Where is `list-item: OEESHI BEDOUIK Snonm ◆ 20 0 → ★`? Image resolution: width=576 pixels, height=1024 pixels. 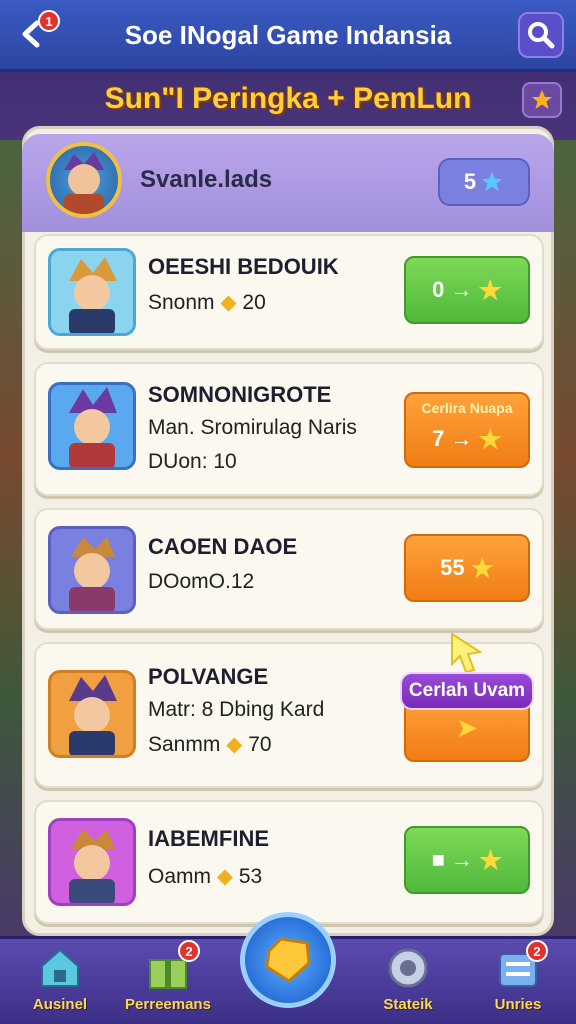 list-item: OEESHI BEDOUIK Snonm ◆ 20 0 → ★ is located at coordinates (289, 292).